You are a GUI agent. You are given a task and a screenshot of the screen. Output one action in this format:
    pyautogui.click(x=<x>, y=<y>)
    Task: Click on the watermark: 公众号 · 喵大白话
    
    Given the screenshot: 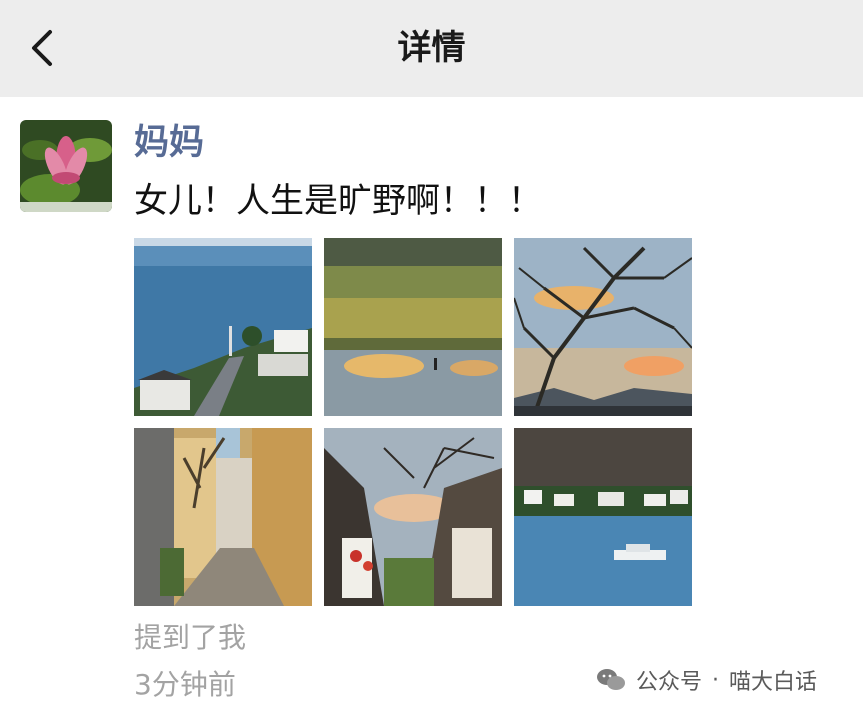 What is the action you would take?
    pyautogui.click(x=721, y=680)
    